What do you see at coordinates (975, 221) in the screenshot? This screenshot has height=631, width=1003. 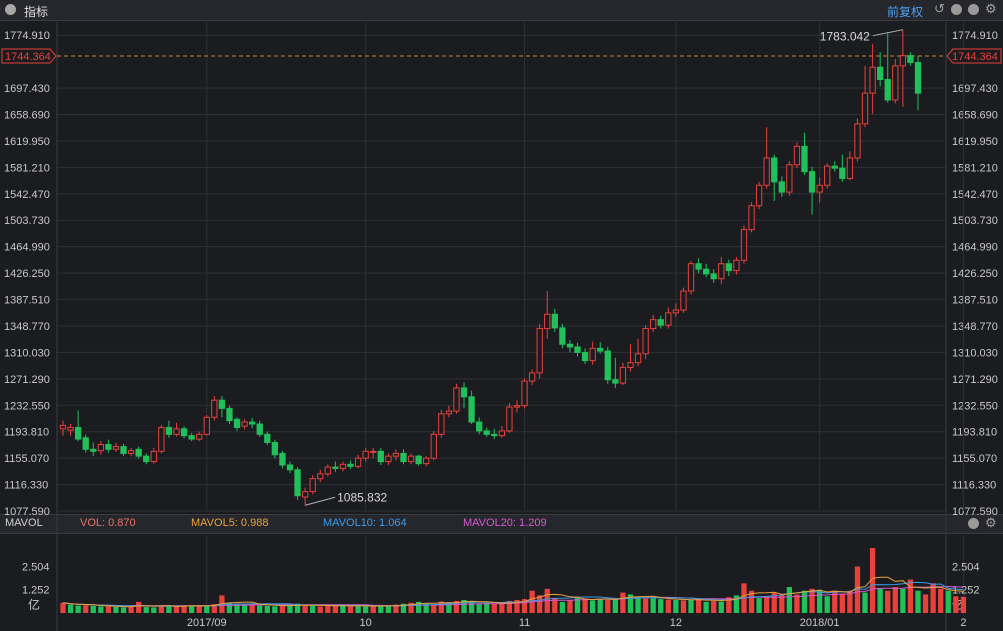 I see `price-axis-label-right: 1503.730` at bounding box center [975, 221].